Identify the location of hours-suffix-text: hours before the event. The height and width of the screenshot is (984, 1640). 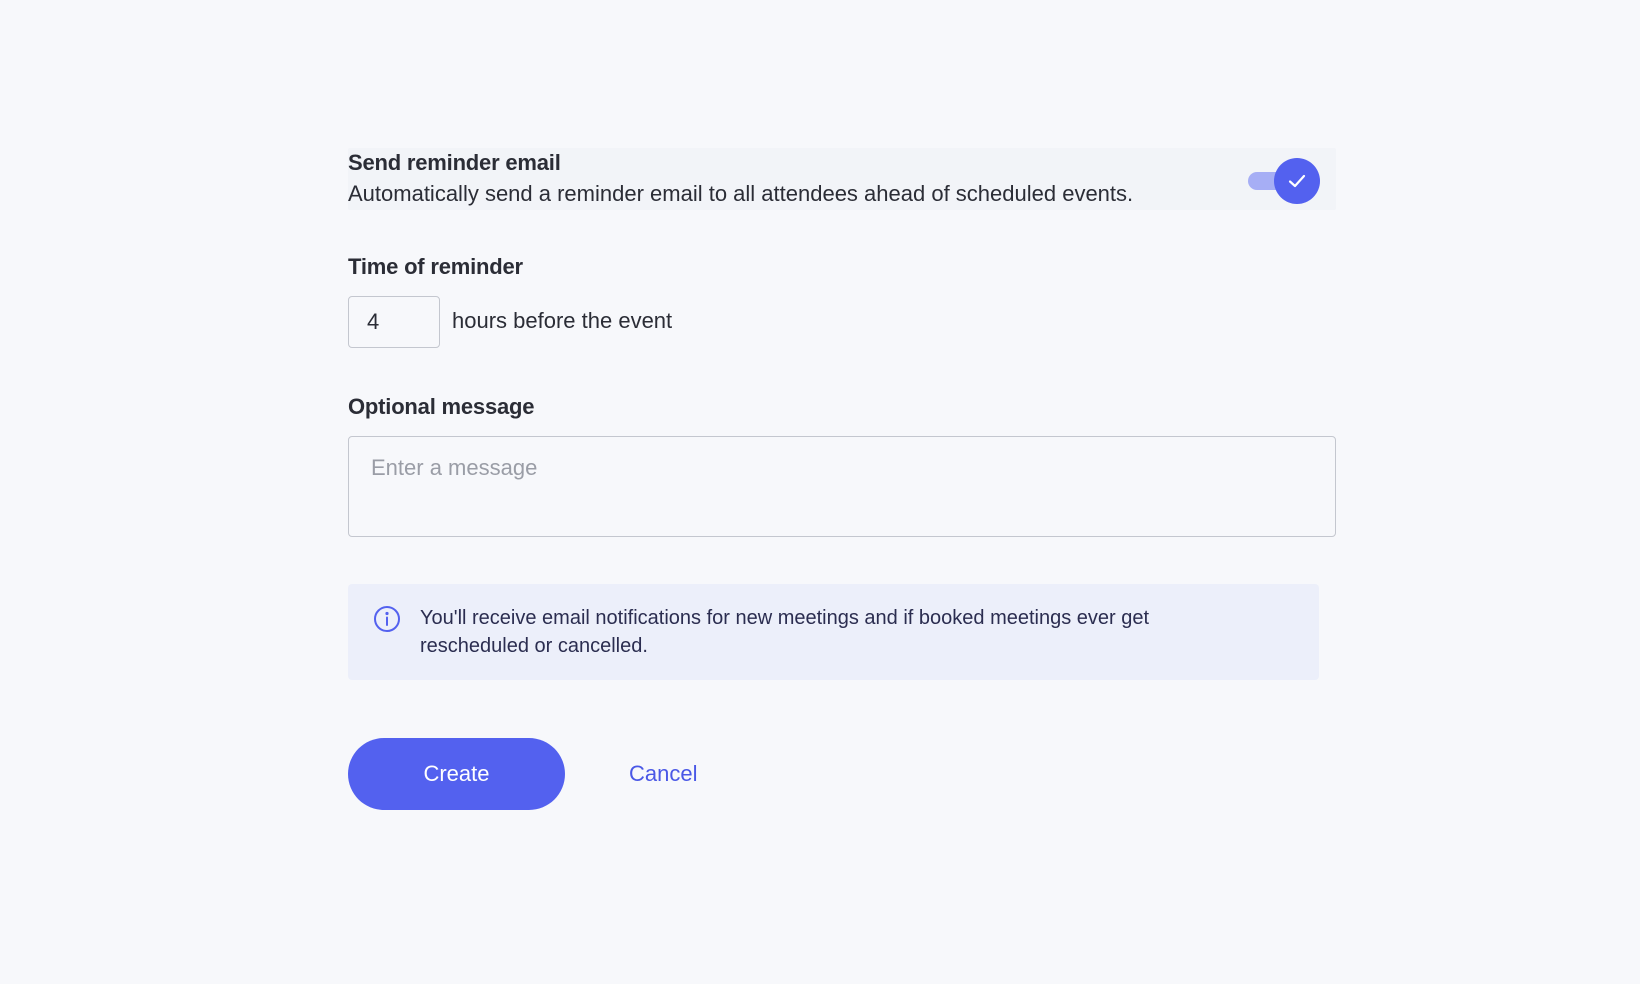
(562, 320).